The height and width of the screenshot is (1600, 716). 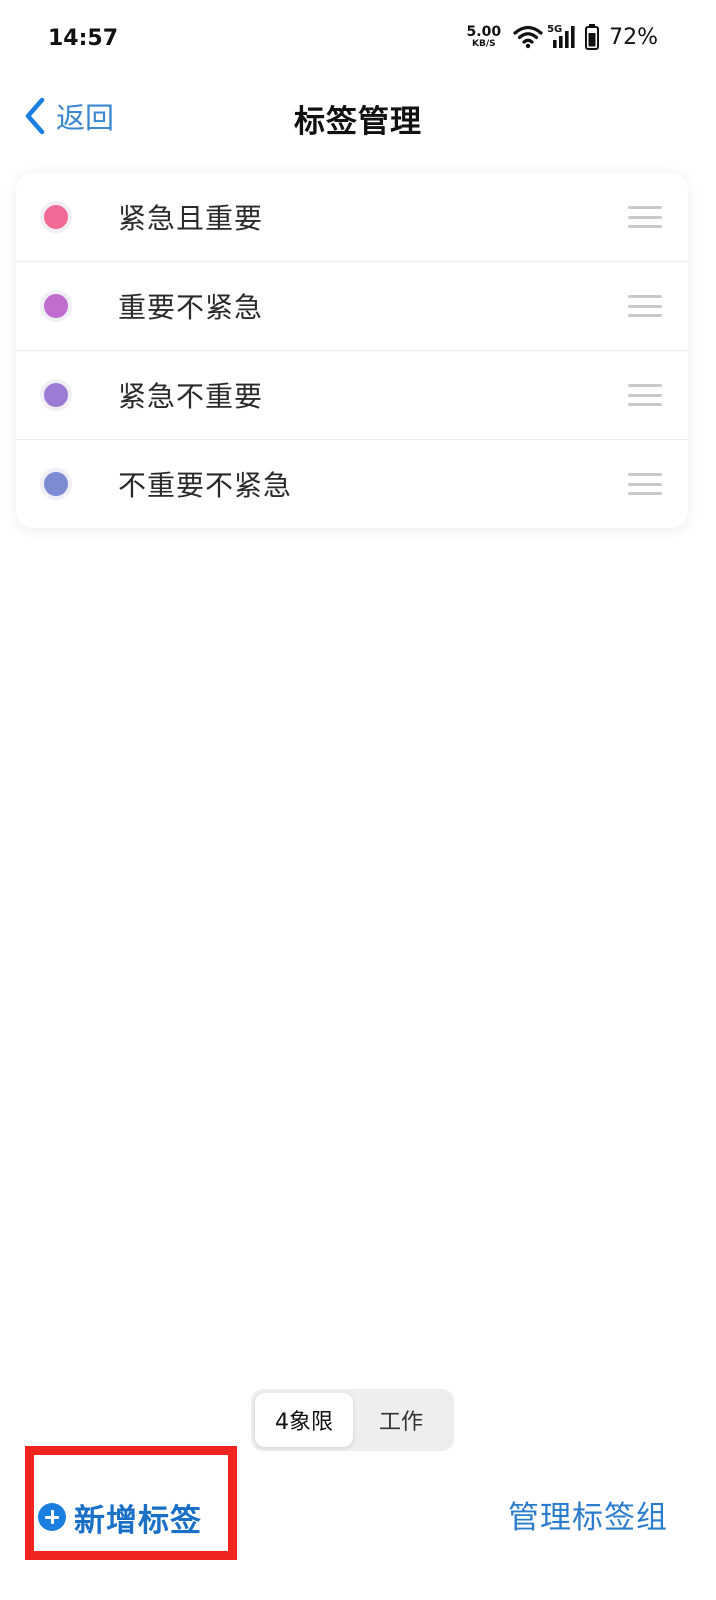 I want to click on signal-bars-icon, so click(x=564, y=37).